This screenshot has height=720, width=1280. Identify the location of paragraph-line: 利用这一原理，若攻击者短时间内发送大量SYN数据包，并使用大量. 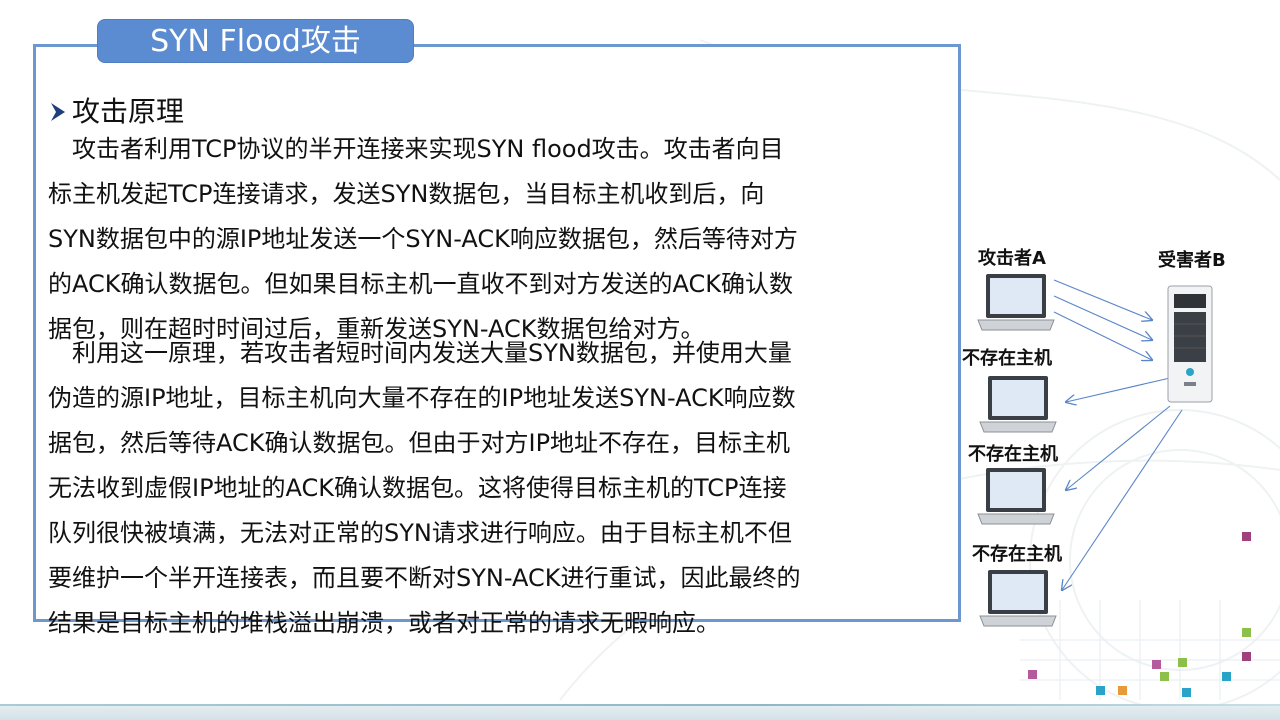
(420, 353).